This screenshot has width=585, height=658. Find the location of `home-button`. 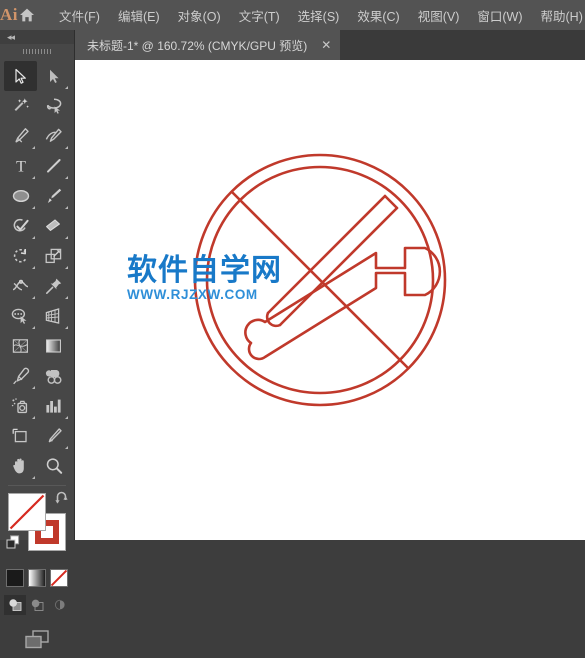

home-button is located at coordinates (27, 15).